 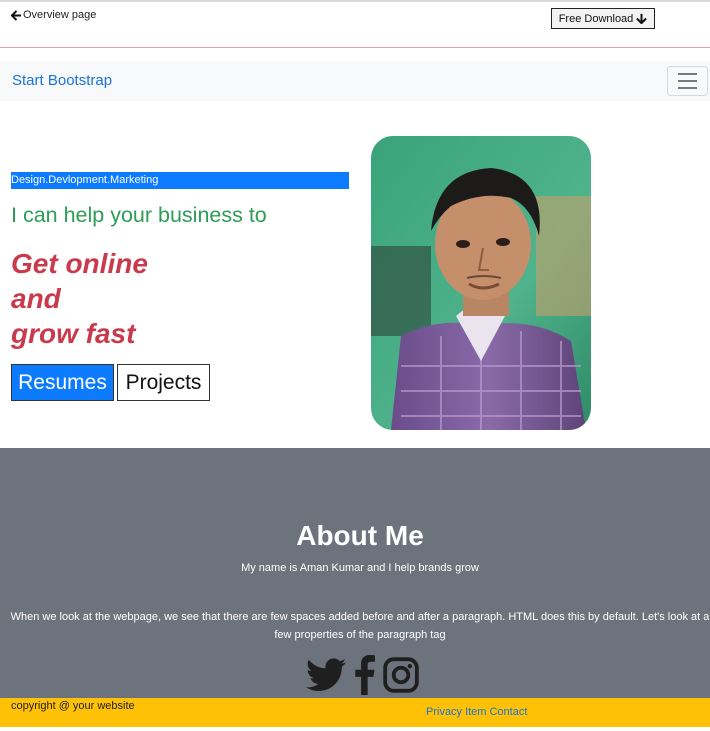 What do you see at coordinates (360, 535) in the screenshot?
I see `about-title: About Me` at bounding box center [360, 535].